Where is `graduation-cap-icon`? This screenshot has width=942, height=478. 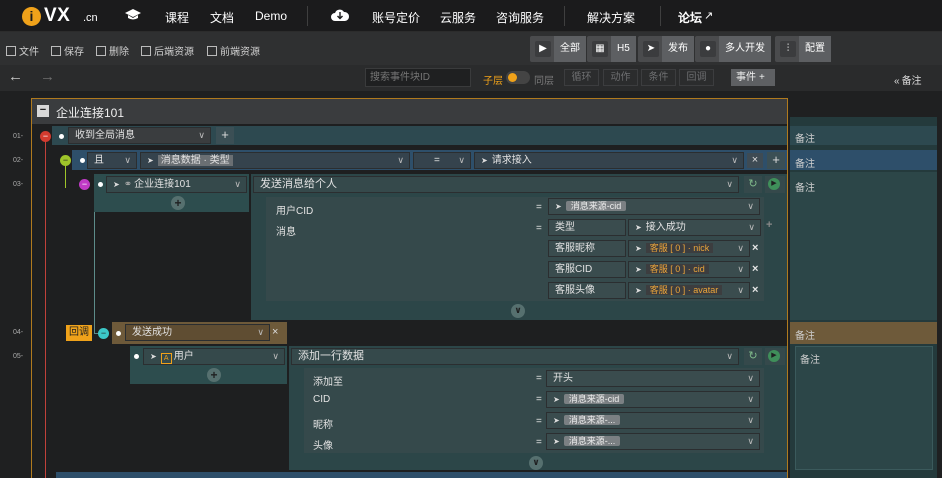
graduation-cap-icon is located at coordinates (133, 15).